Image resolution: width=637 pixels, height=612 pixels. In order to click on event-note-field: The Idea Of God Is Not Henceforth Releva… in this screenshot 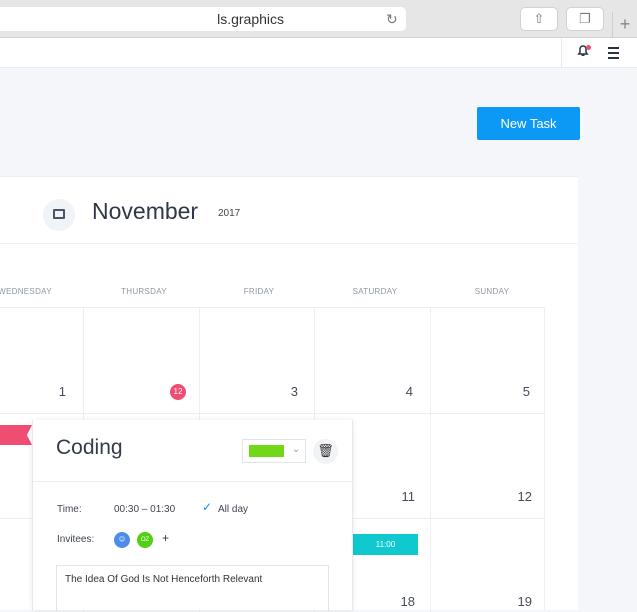, I will do `click(192, 588)`.